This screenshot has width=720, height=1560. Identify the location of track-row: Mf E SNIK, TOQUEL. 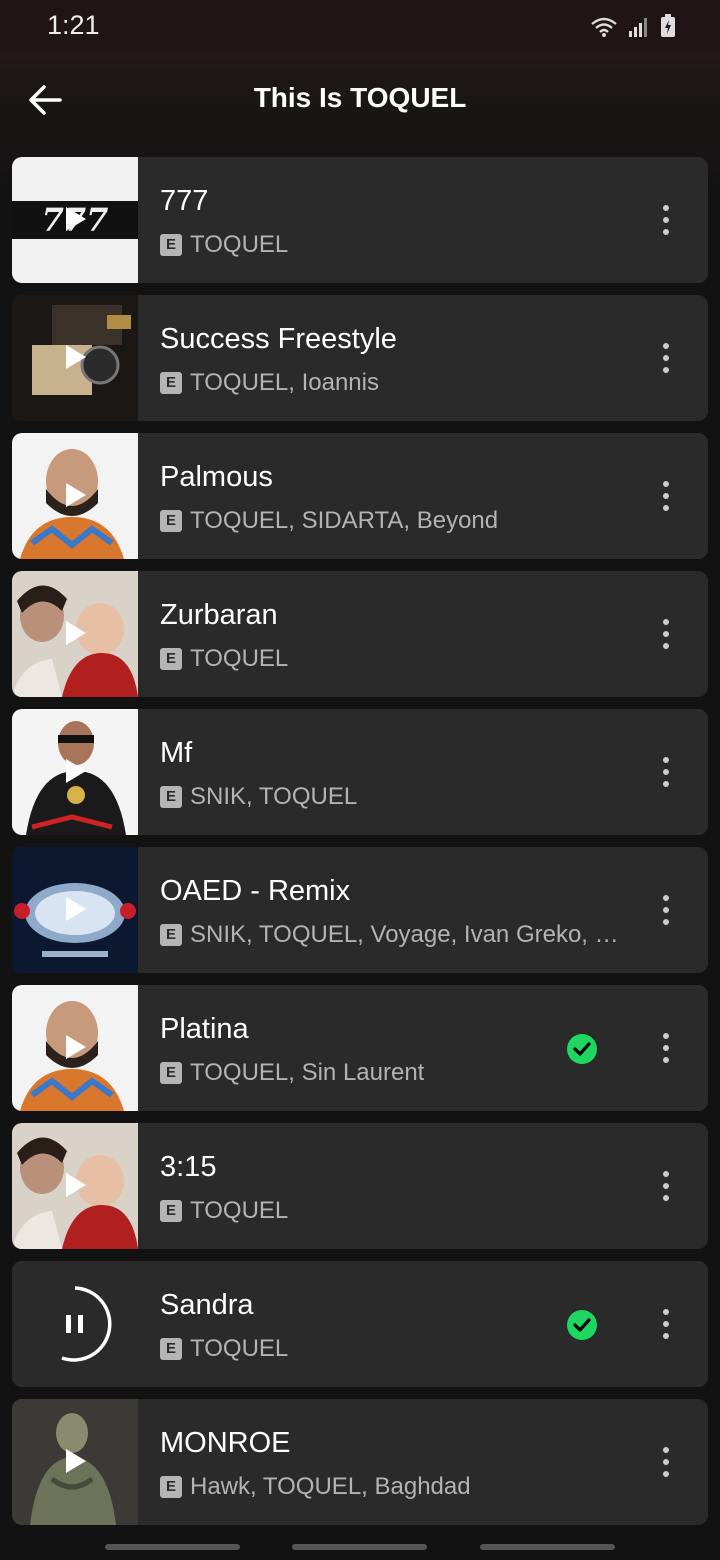
(360, 772).